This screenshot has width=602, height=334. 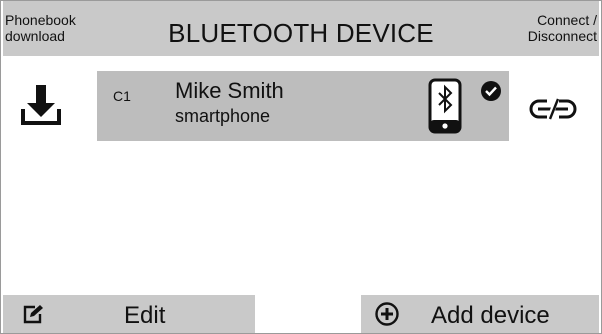 What do you see at coordinates (303, 106) in the screenshot?
I see `device-list-item: C1 Mike Smith smartphone` at bounding box center [303, 106].